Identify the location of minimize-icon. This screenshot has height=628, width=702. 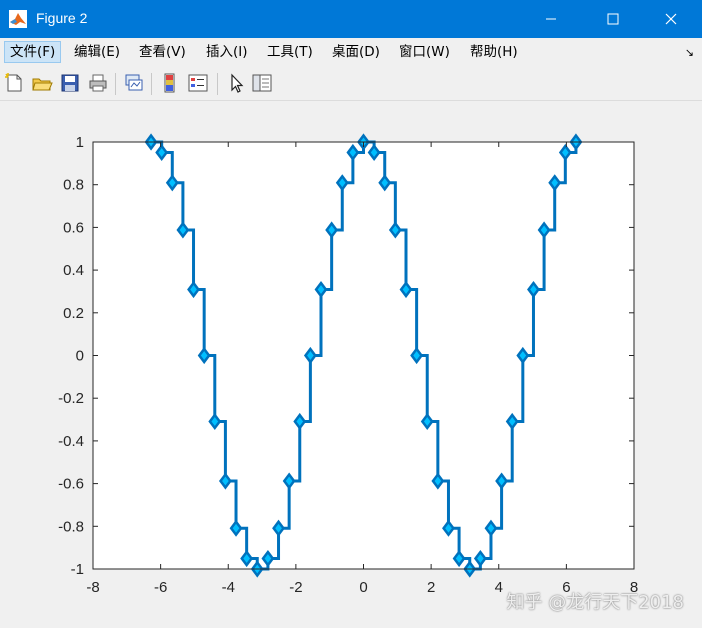
(551, 19).